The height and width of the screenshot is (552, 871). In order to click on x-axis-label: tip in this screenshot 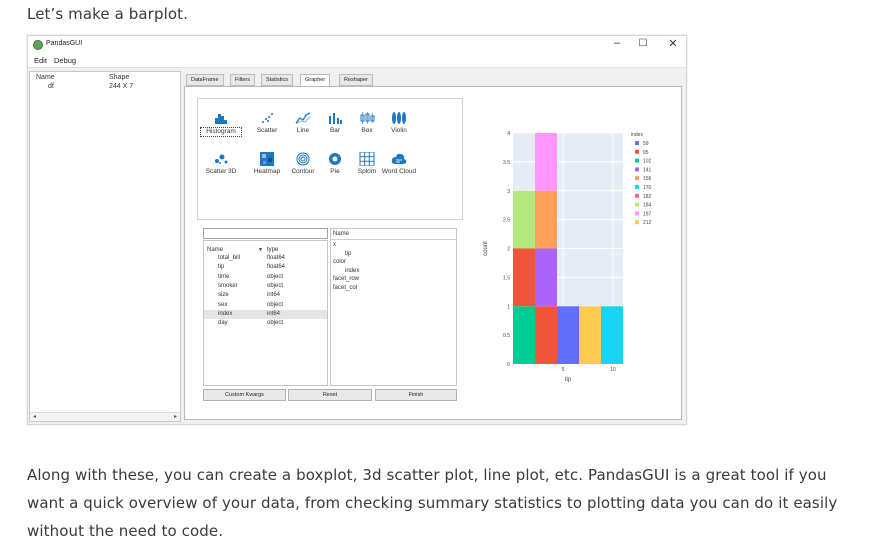, I will do `click(568, 380)`.